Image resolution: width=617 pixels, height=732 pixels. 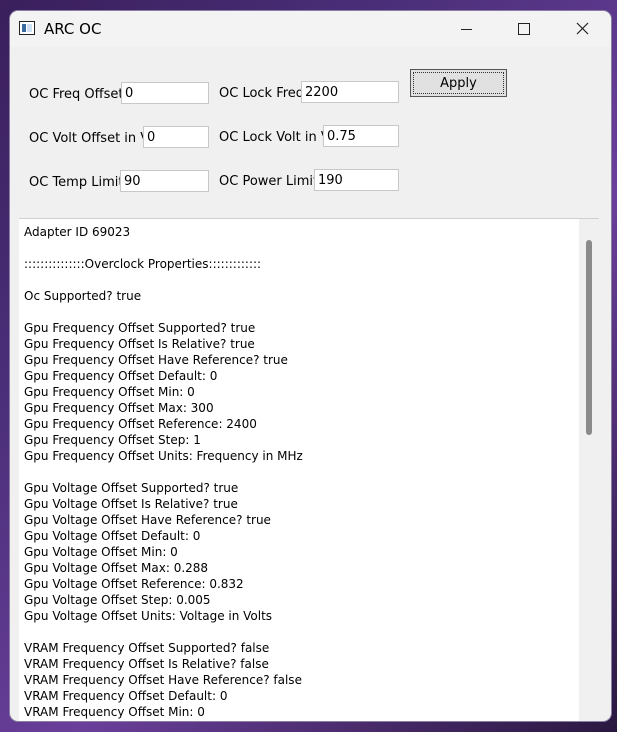 What do you see at coordinates (126, 696) in the screenshot?
I see `output-line: VRAM Frequency Offset Default: 0` at bounding box center [126, 696].